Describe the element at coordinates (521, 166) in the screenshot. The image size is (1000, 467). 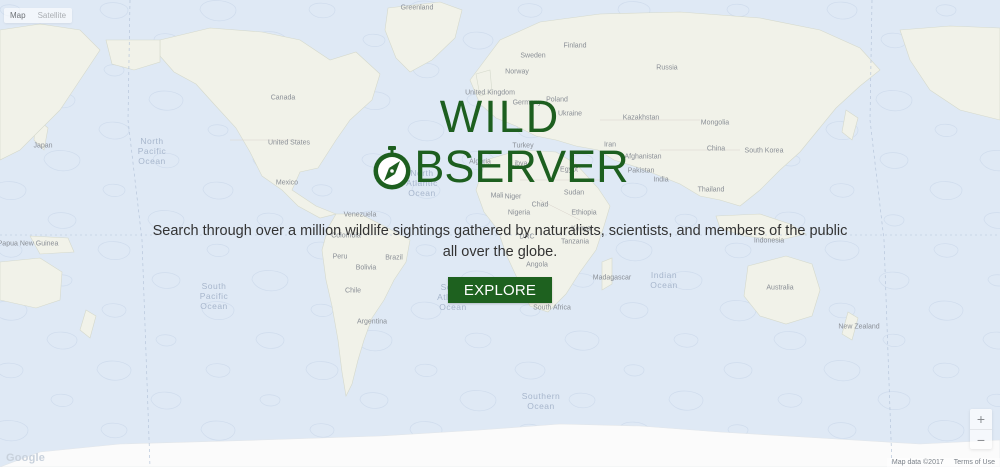
I see `title-observer-rest: BSERVER` at that location.